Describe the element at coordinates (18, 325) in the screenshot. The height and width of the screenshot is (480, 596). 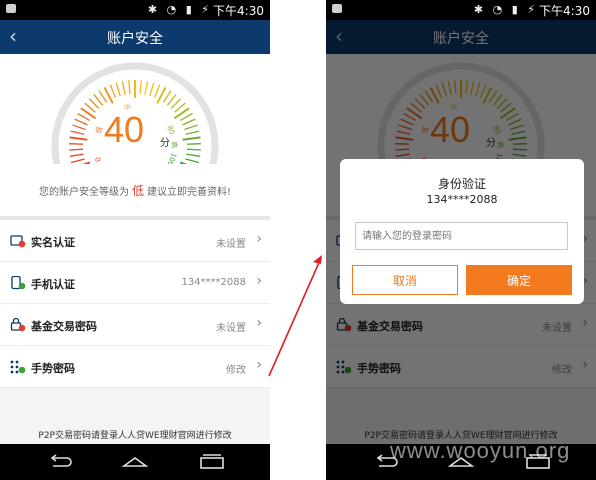
I see `lock-warning-icon` at that location.